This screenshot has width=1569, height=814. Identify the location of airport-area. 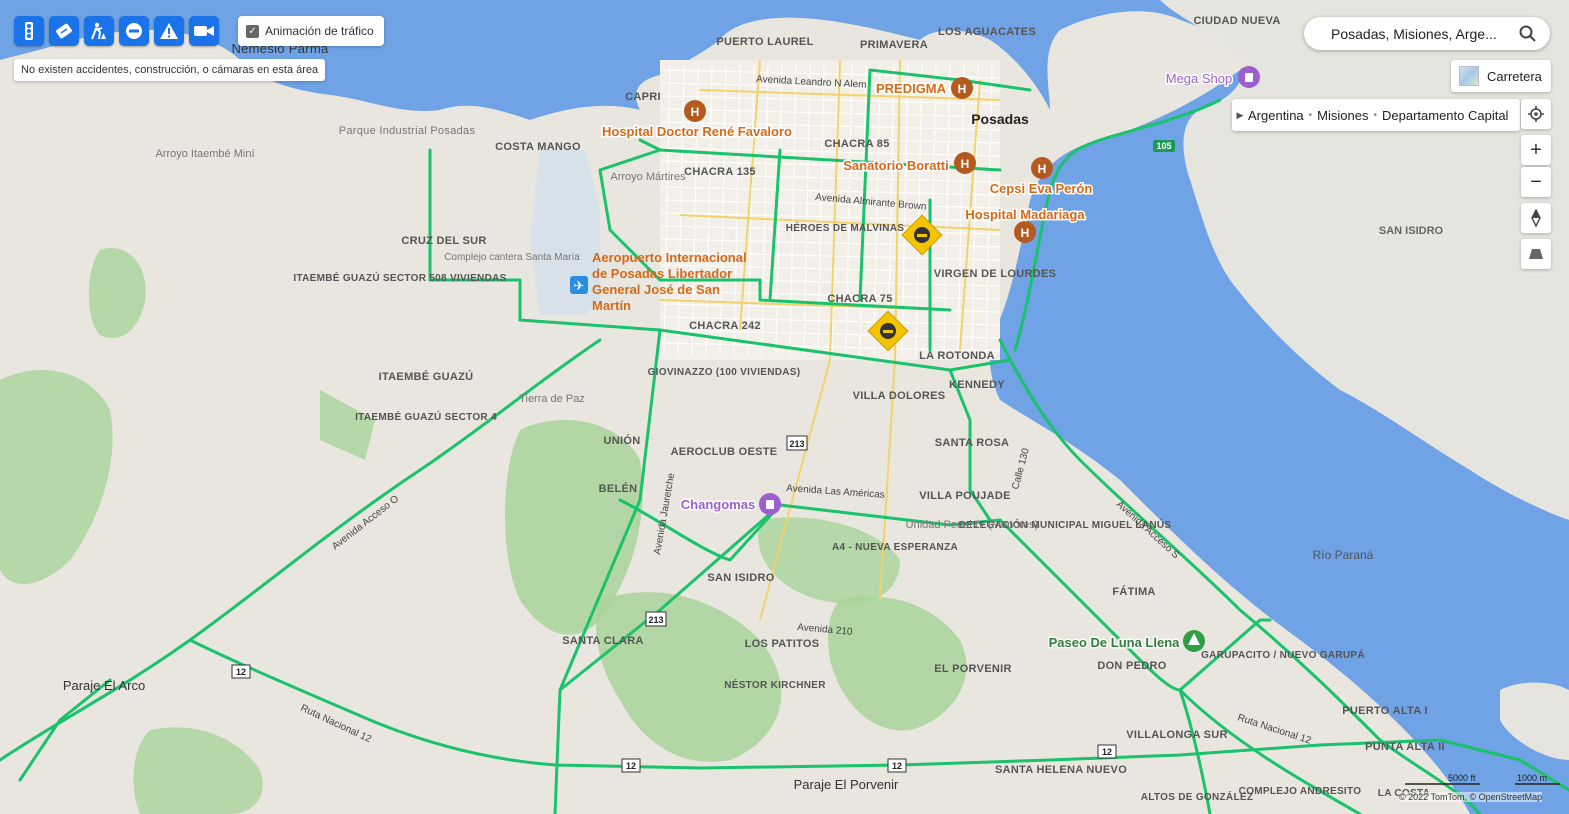
(565, 232).